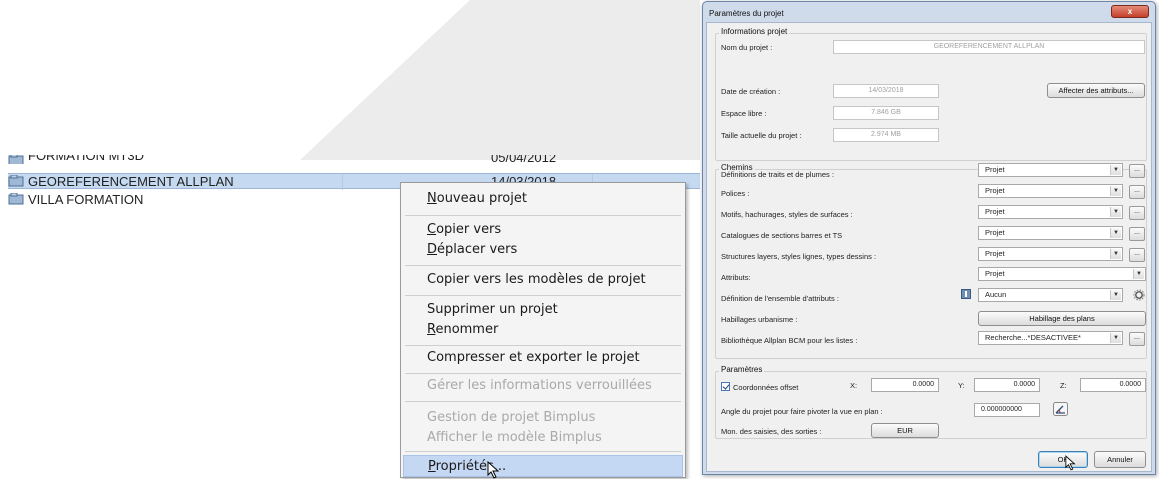 Image resolution: width=1159 pixels, height=479 pixels. I want to click on path-label-attribute-set: Définition de l'ensemble d'attributs :, so click(780, 298).